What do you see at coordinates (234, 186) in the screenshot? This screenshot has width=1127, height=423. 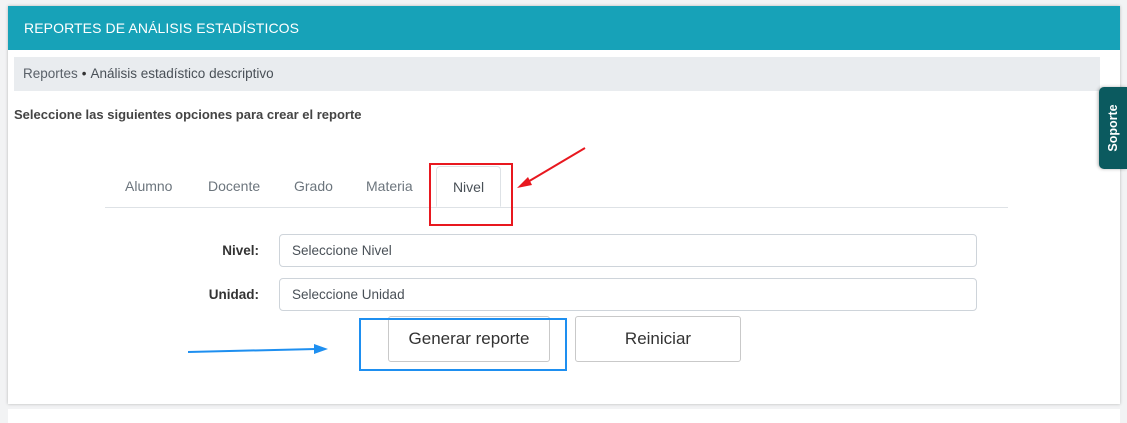 I see `tab-docente: Docente` at bounding box center [234, 186].